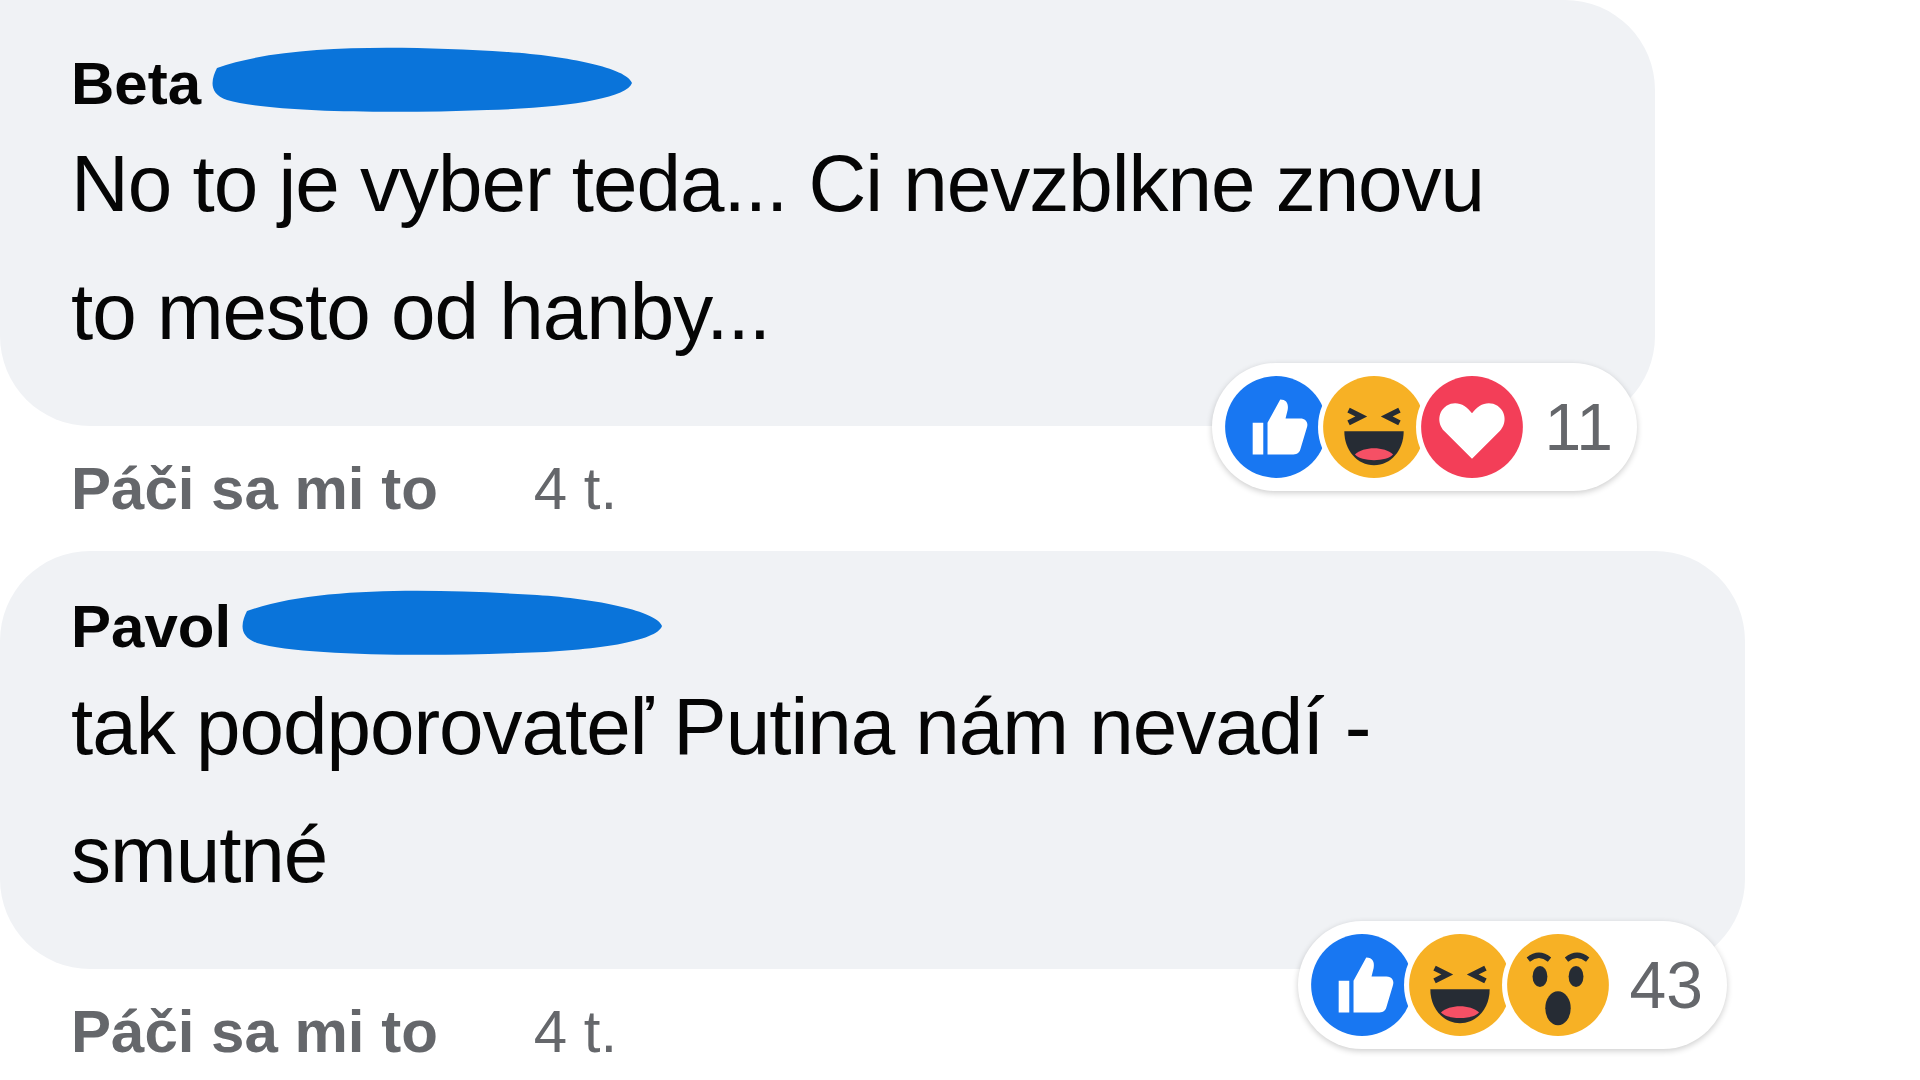 The width and height of the screenshot is (1920, 1080). I want to click on reaction-count: 43, so click(1666, 985).